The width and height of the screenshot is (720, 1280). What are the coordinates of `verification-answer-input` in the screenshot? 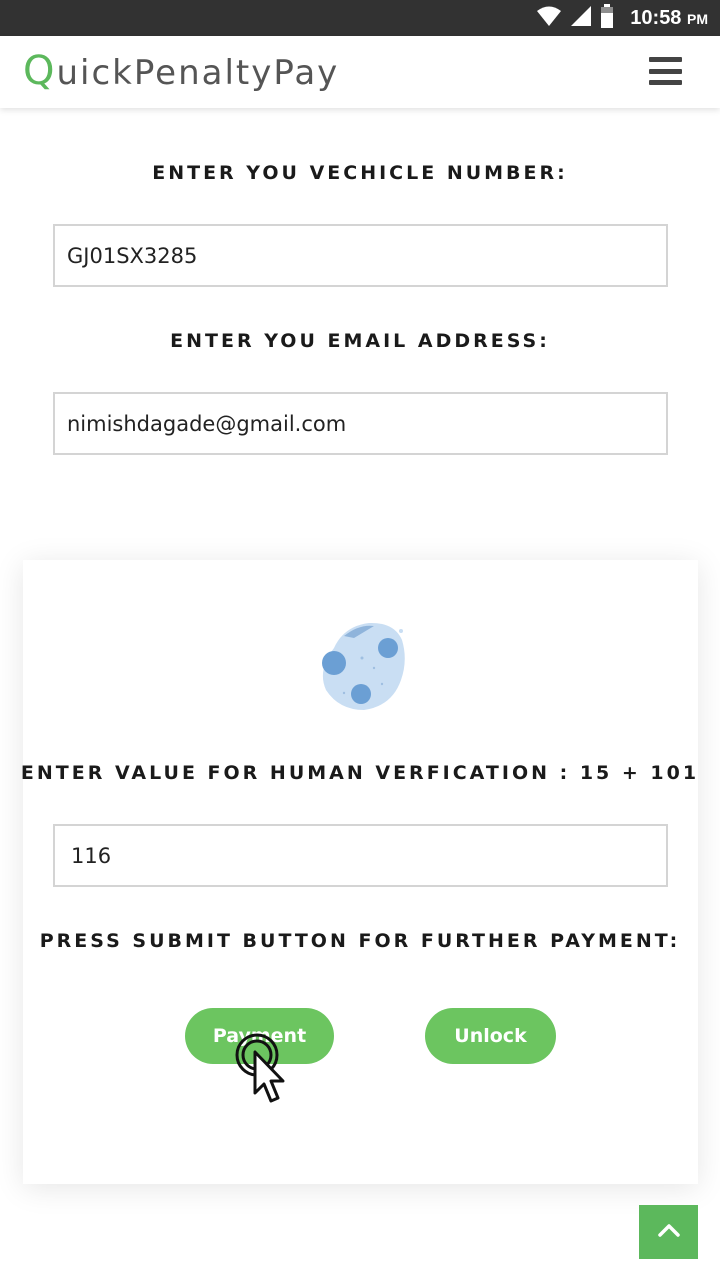 It's located at (360, 855).